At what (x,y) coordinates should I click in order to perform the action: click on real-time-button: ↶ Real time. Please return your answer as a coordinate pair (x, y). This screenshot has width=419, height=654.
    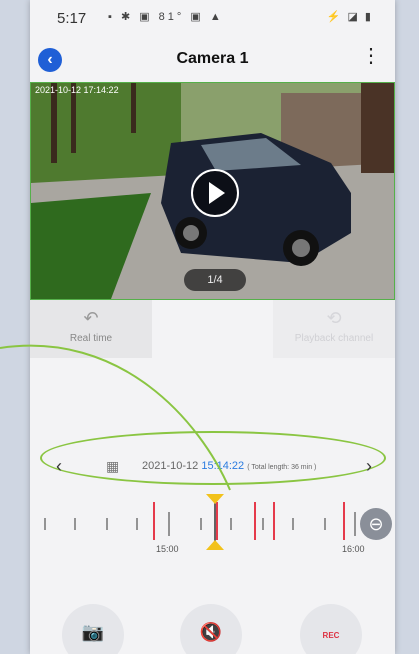
    Looking at the image, I should click on (91, 329).